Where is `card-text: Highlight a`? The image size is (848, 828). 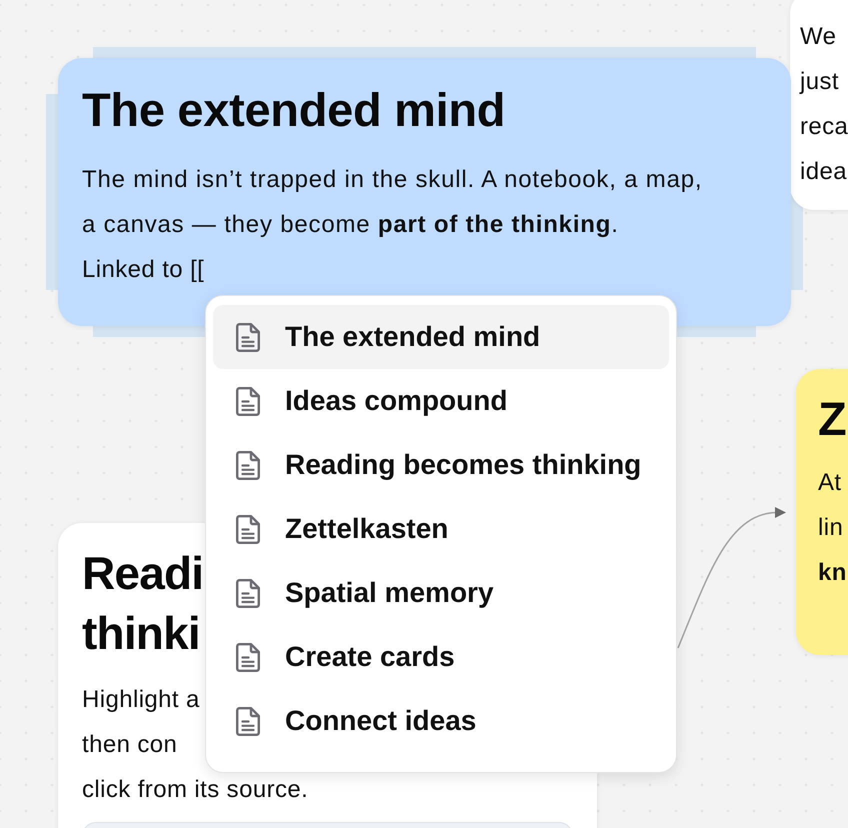 card-text: Highlight a is located at coordinates (141, 700).